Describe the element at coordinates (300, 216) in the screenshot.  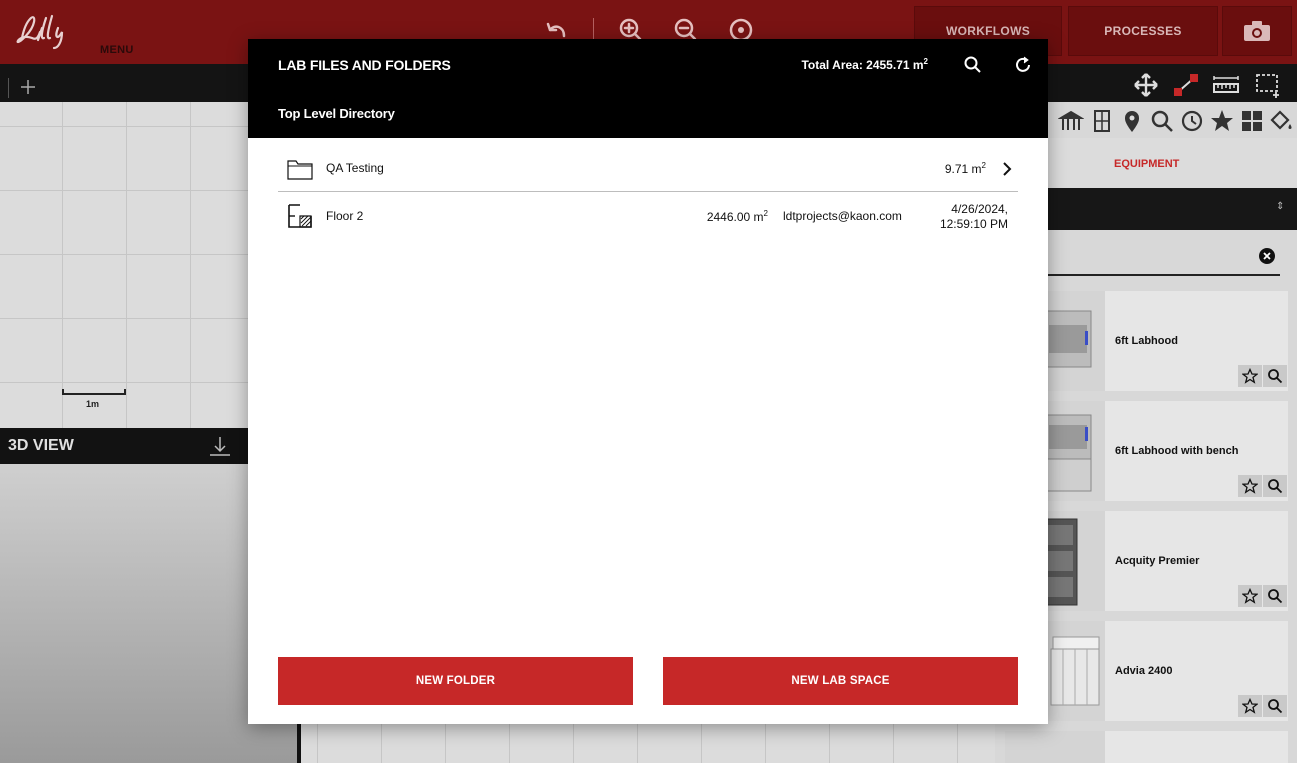
I see `floor-plan-icon` at that location.